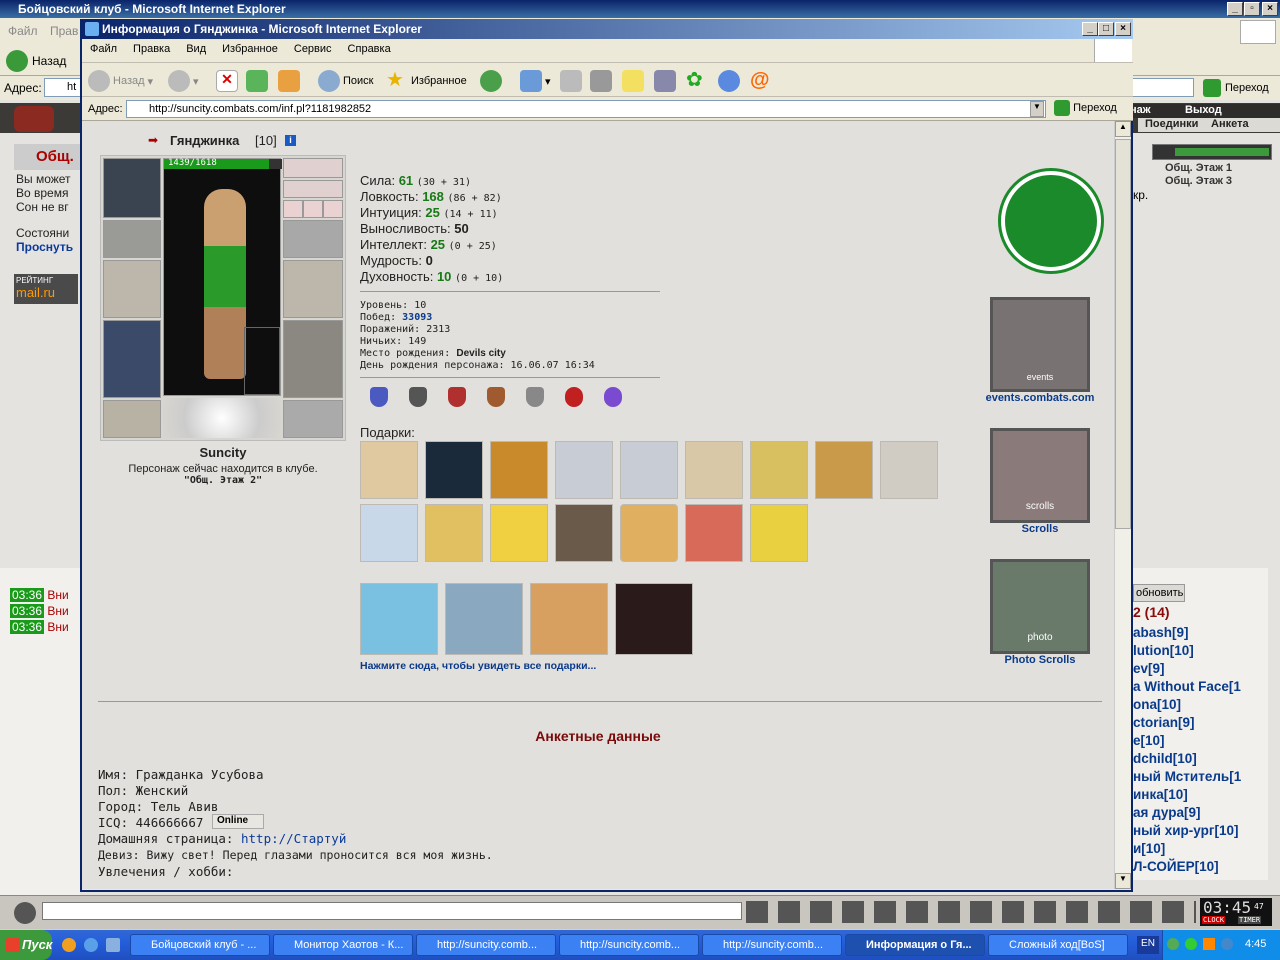 The image size is (1280, 960). I want to click on online-user: ev[9], so click(1149, 668).